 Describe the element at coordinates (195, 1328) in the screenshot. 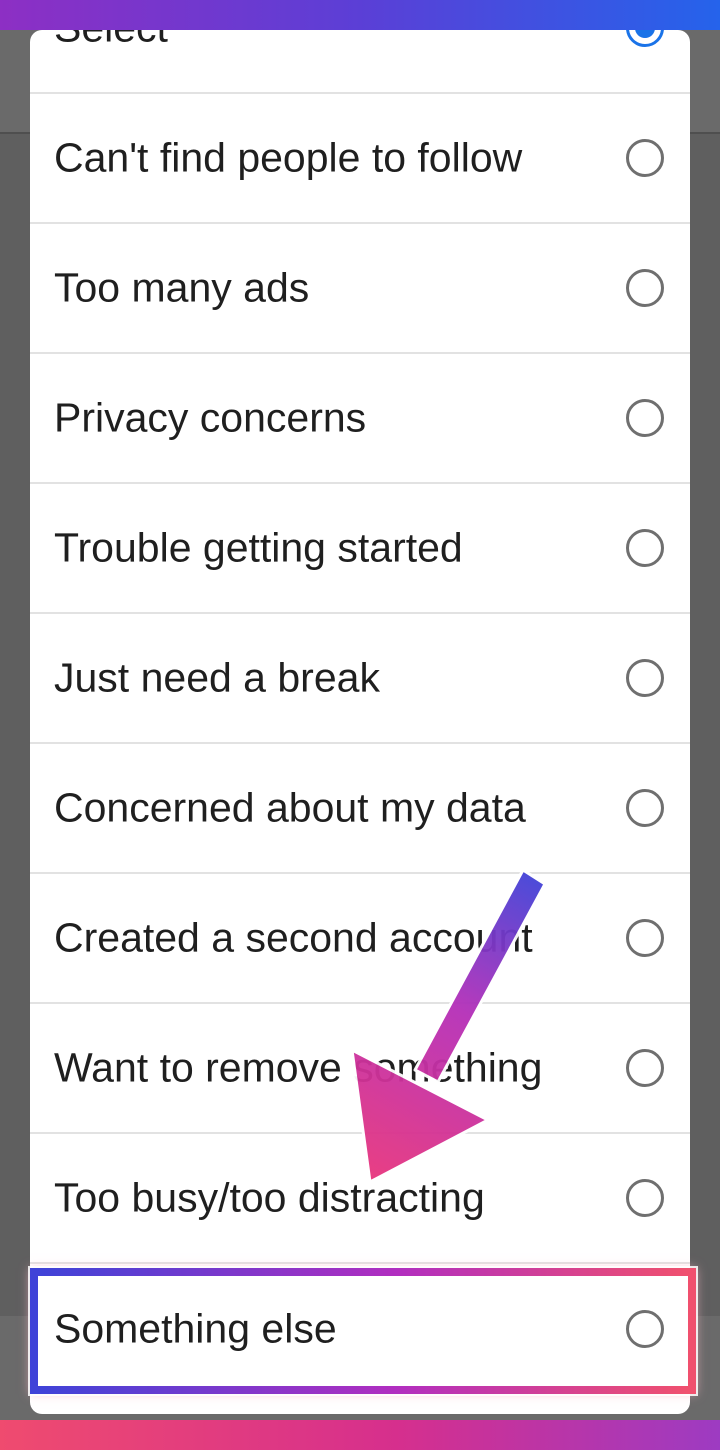

I see `option-label: Something else` at that location.